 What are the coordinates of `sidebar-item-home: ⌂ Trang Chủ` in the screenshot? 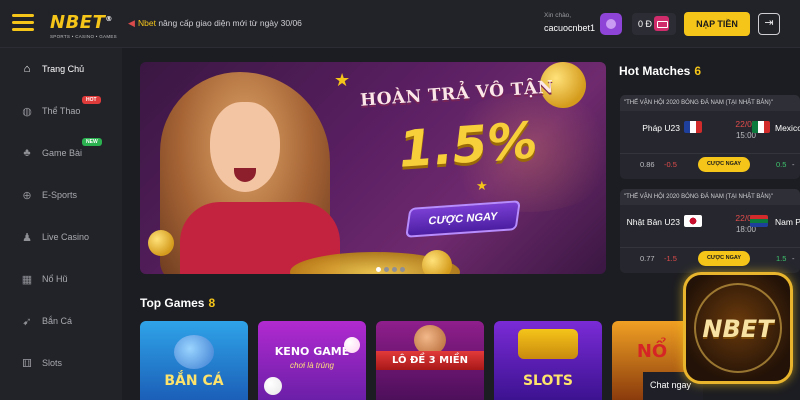 It's located at (61, 69).